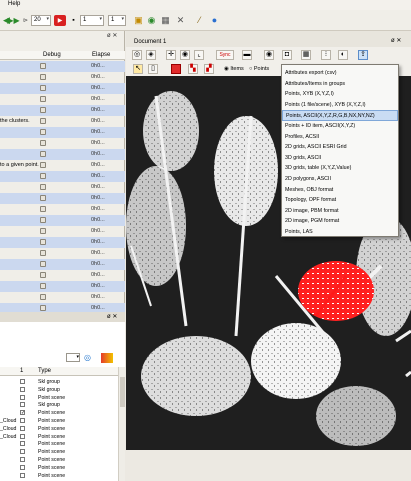  I want to click on cross-icon: ✕, so click(180, 20).